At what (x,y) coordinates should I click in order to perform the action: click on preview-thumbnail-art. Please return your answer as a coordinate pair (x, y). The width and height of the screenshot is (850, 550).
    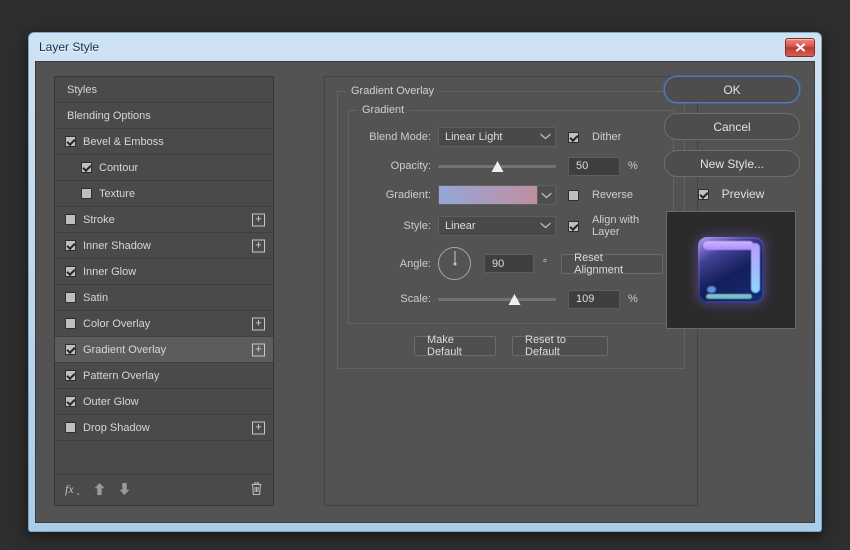
    Looking at the image, I should click on (731, 270).